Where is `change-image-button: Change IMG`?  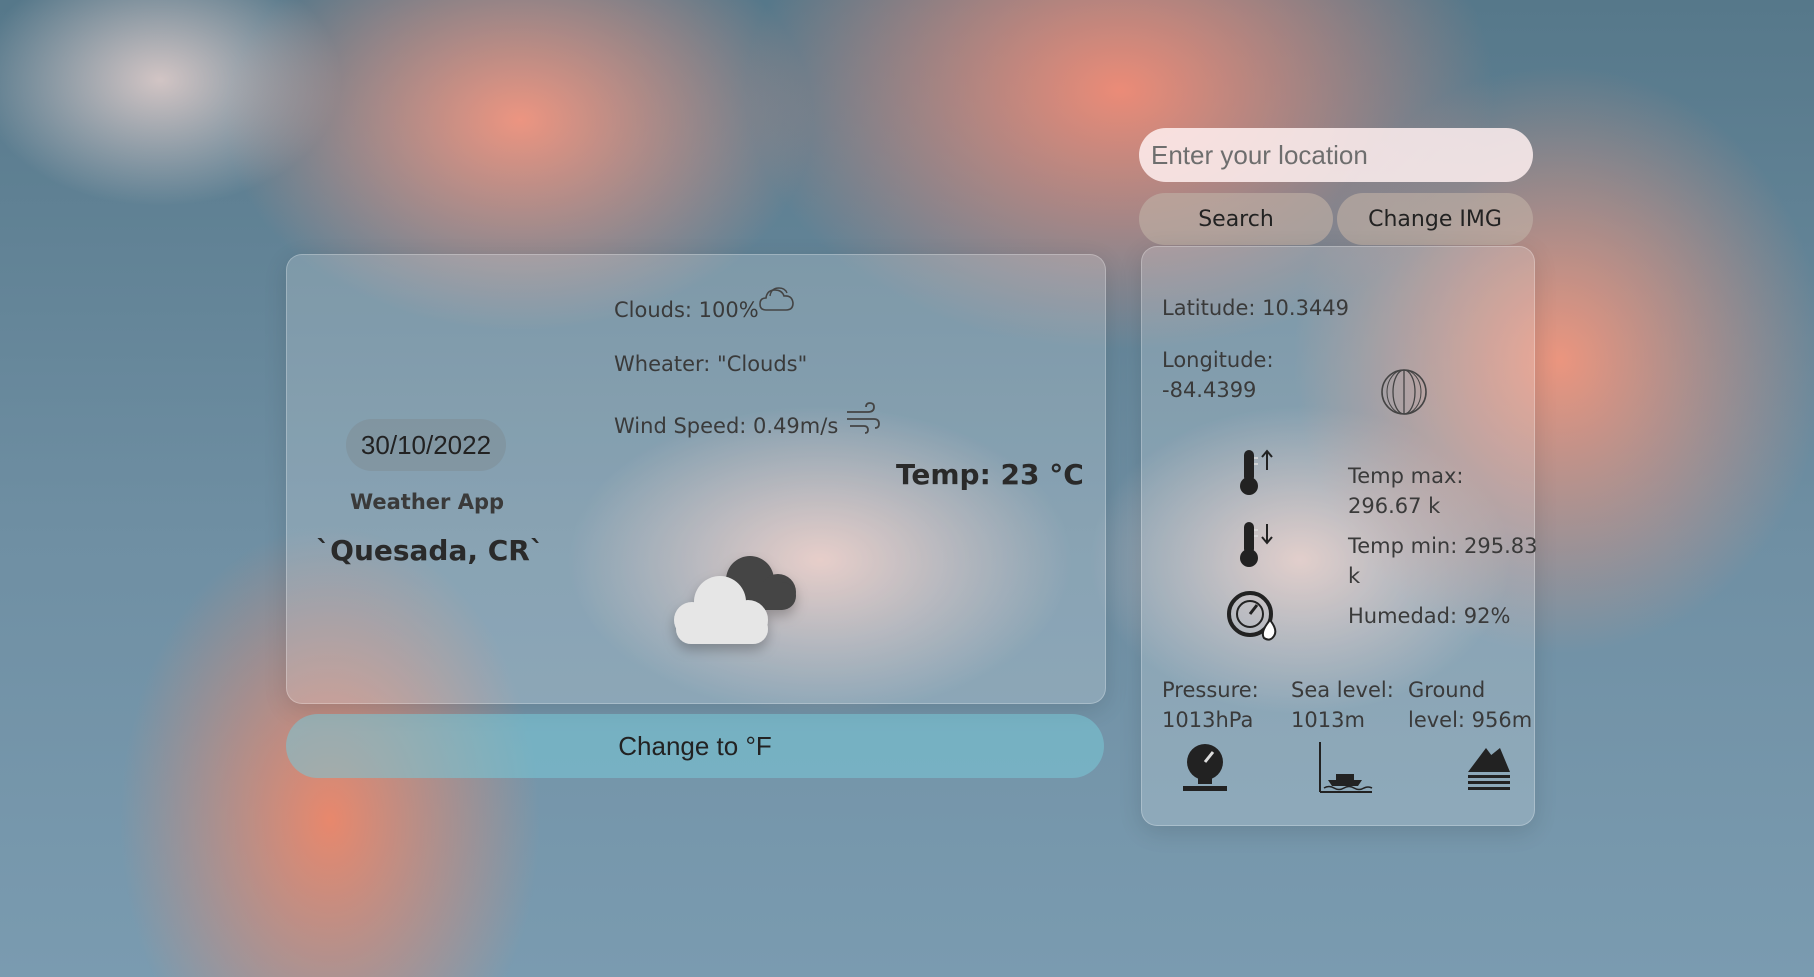
change-image-button: Change IMG is located at coordinates (1435, 219).